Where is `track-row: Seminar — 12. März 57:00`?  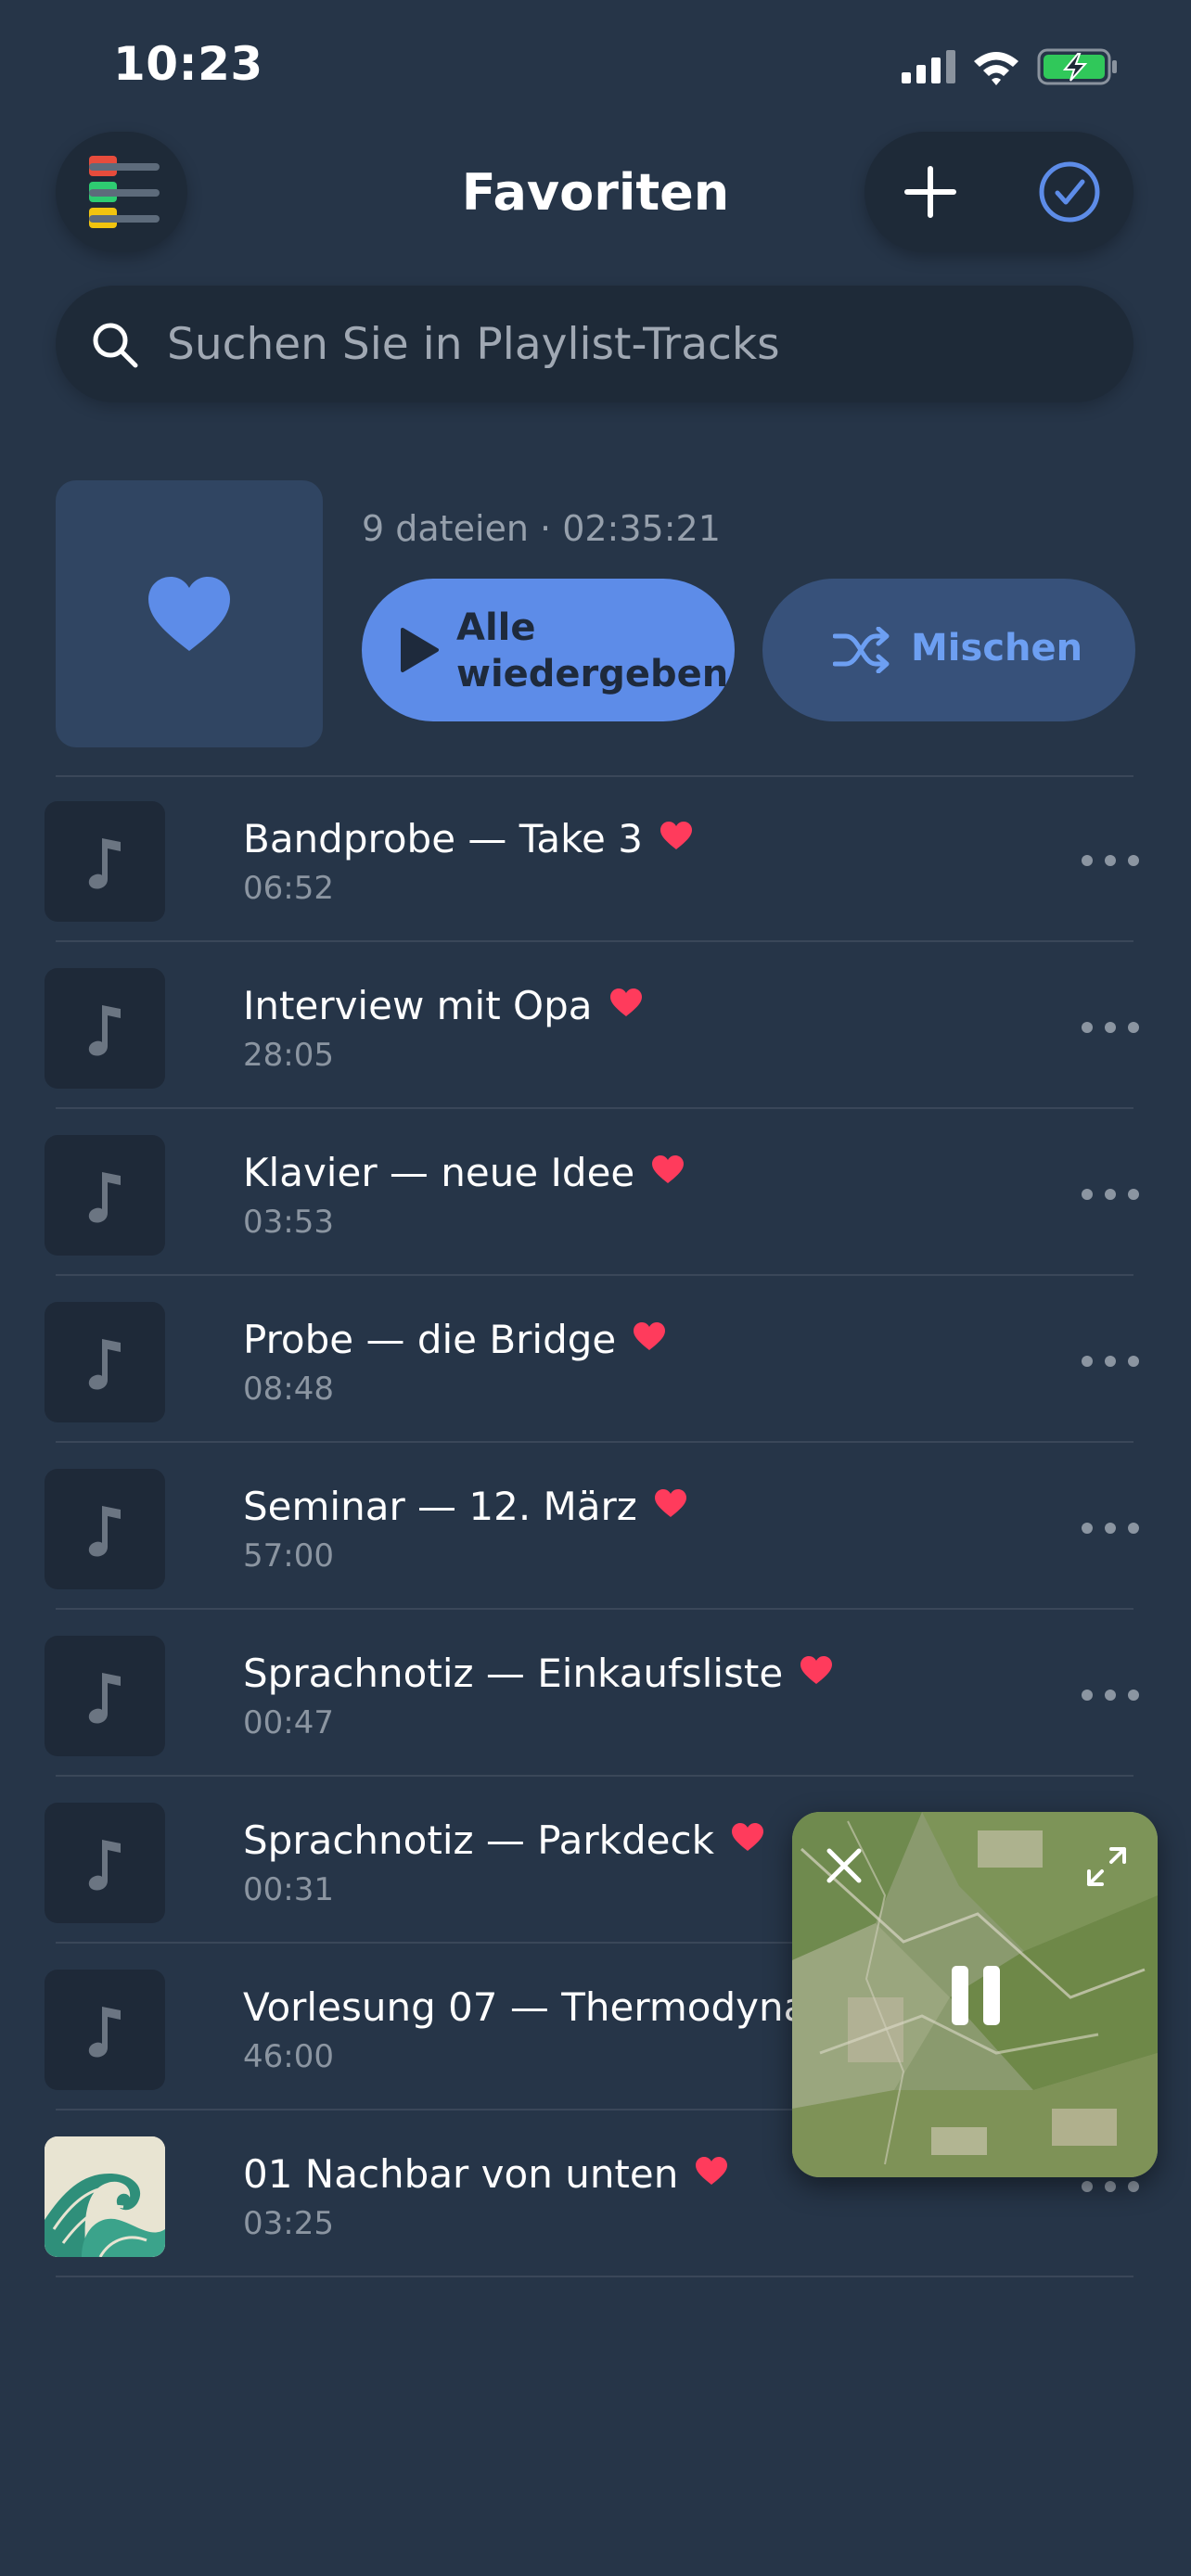
track-row: Seminar — 12. März 57:00 is located at coordinates (595, 1528).